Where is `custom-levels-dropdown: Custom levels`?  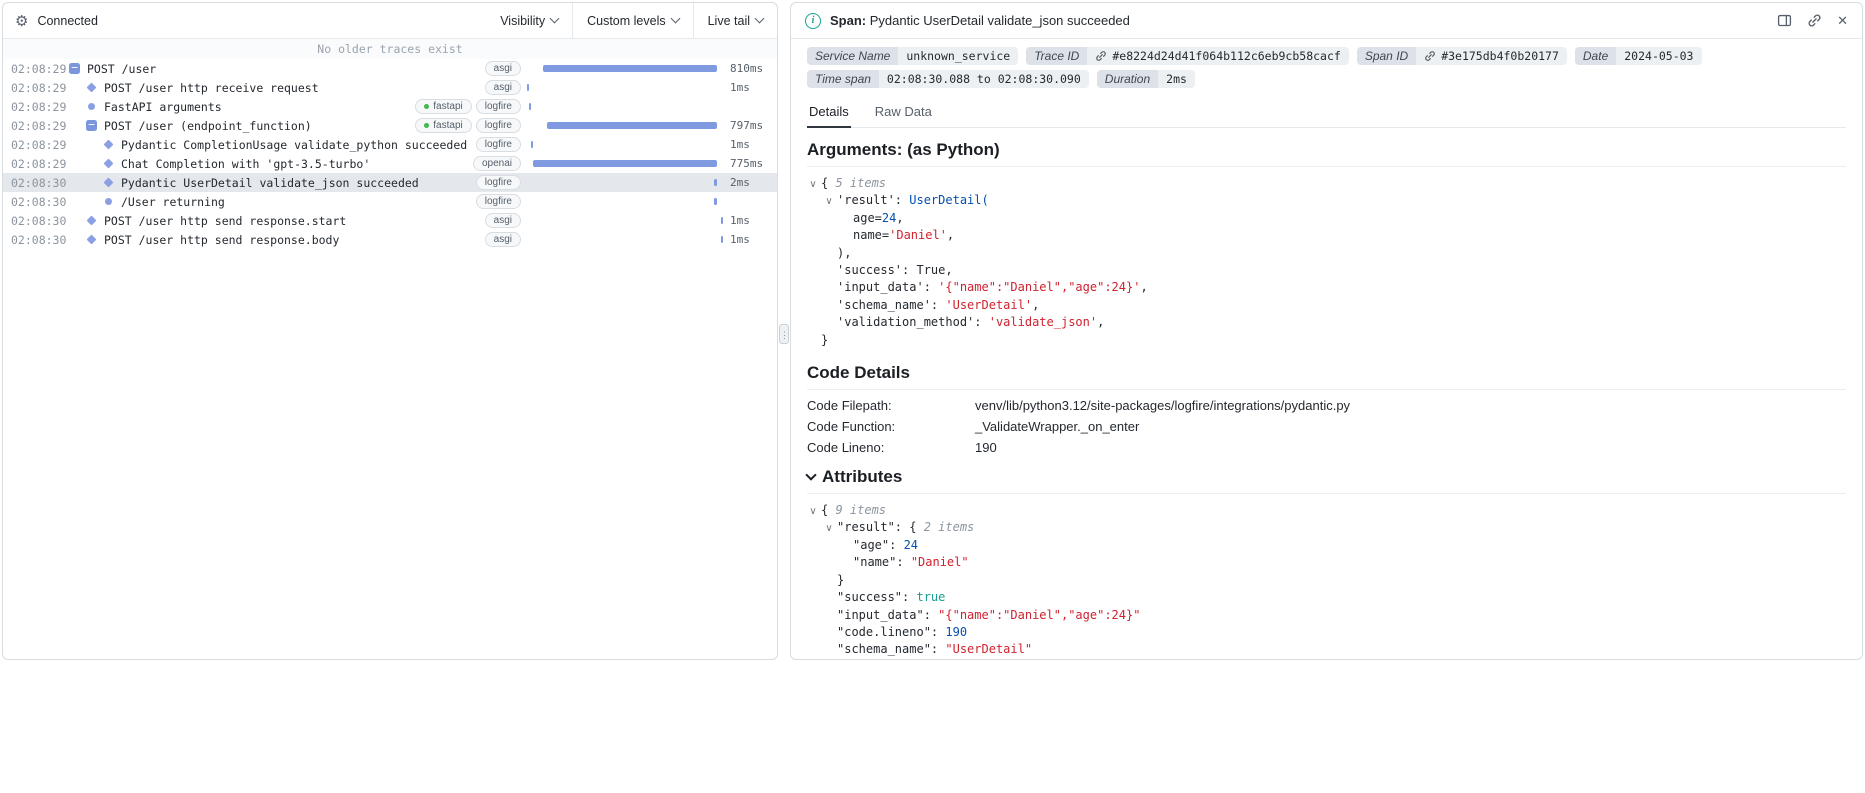
custom-levels-dropdown: Custom levels is located at coordinates (632, 20).